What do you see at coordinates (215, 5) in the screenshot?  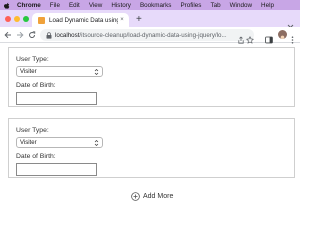 I see `menu-tab: Tab` at bounding box center [215, 5].